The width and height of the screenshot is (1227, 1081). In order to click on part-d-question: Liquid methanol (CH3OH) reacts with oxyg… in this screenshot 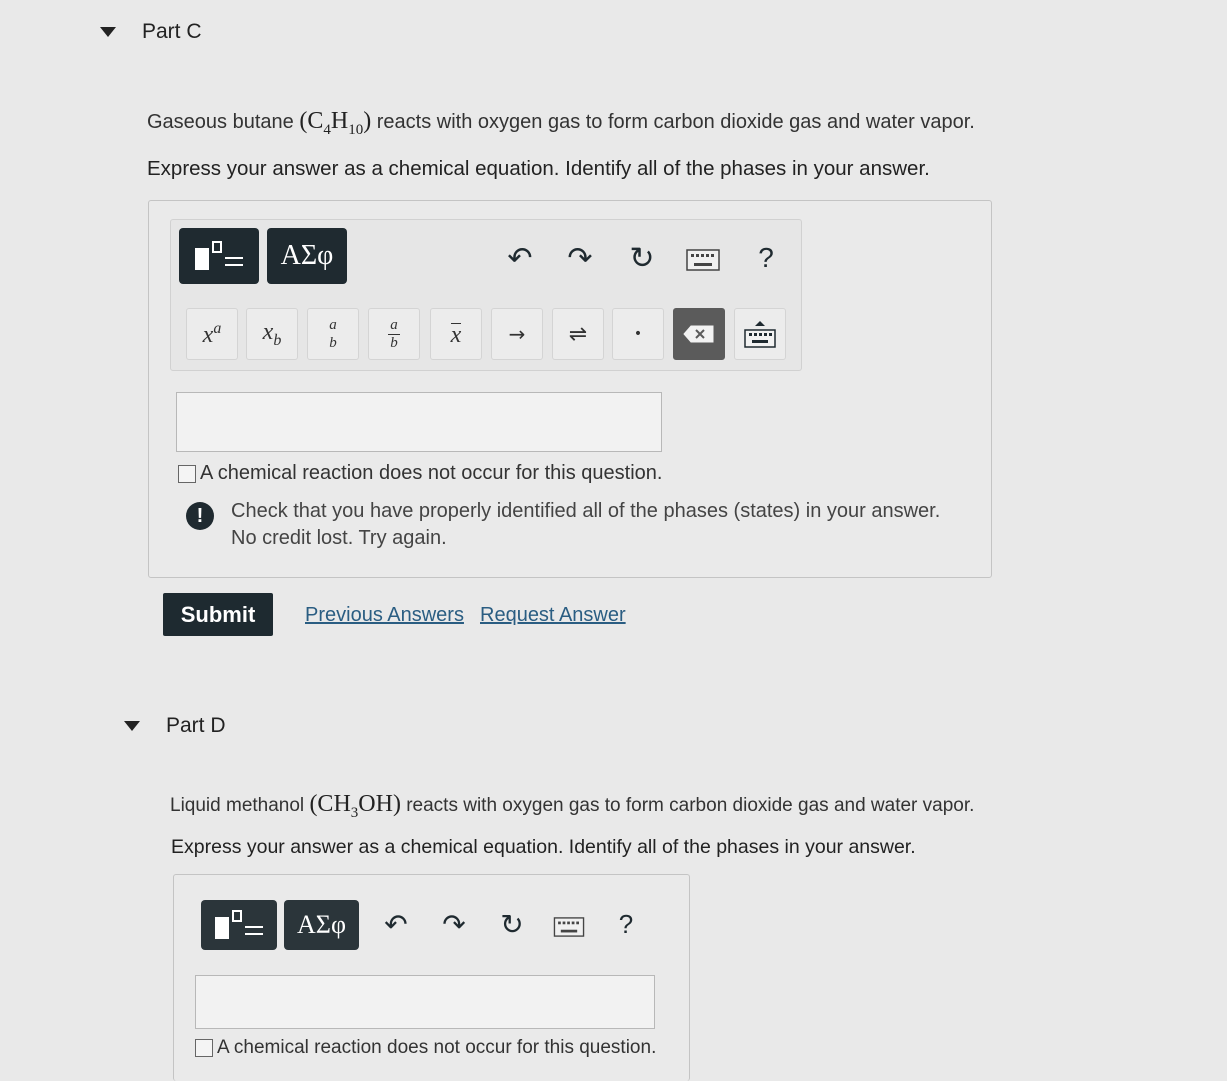, I will do `click(572, 806)`.